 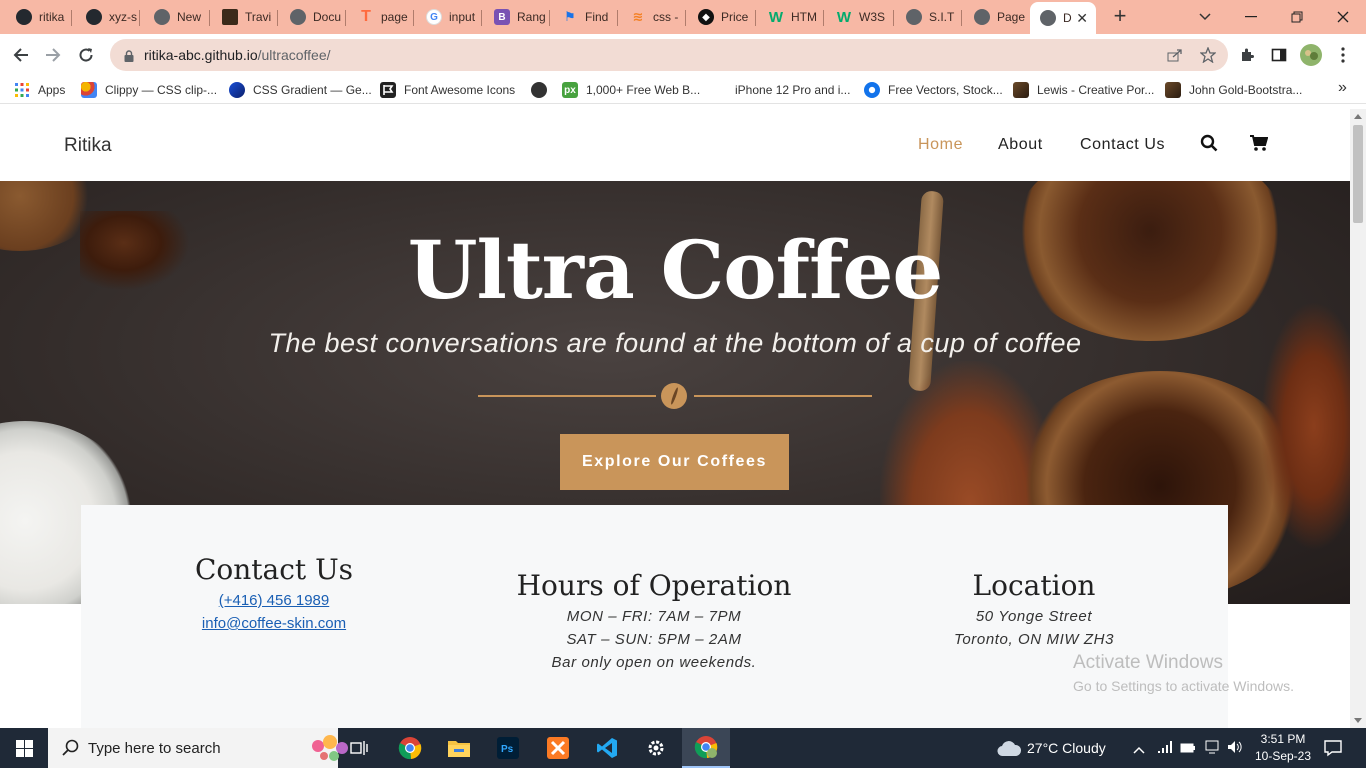 I want to click on browser-tab: ≋ css -, so click(x=653, y=17).